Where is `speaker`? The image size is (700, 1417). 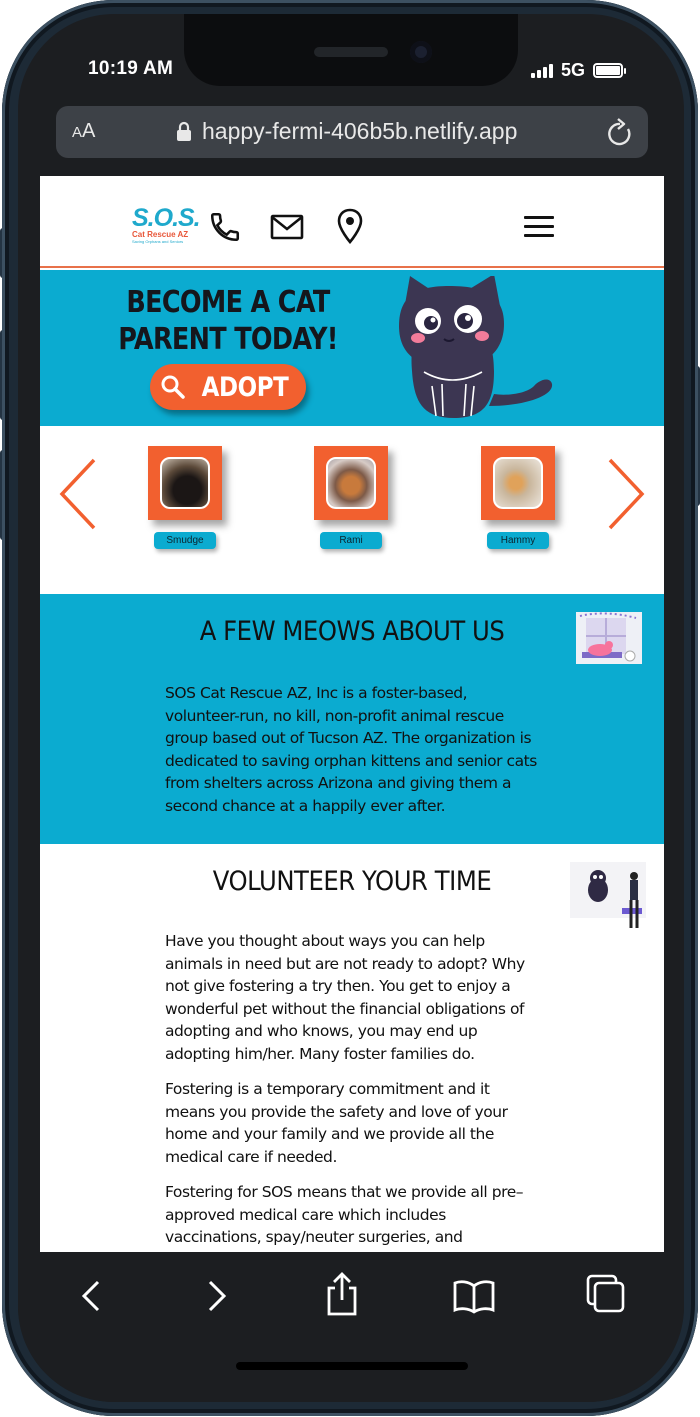 speaker is located at coordinates (351, 52).